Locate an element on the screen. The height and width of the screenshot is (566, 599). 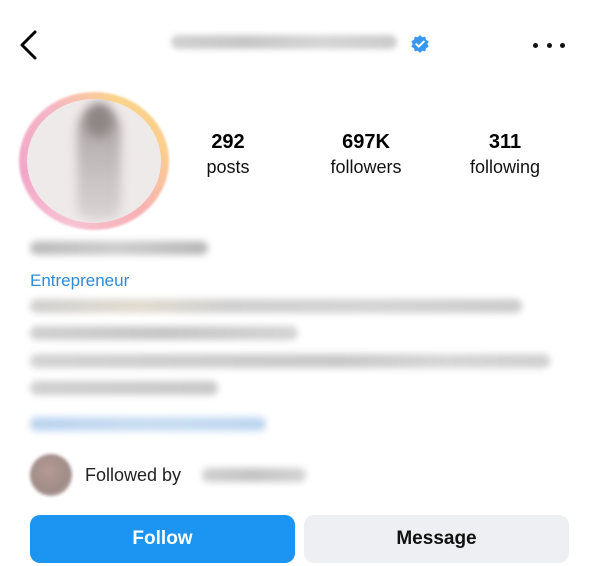
profile-username: sharlenenatasyaaa is located at coordinates (285, 42).